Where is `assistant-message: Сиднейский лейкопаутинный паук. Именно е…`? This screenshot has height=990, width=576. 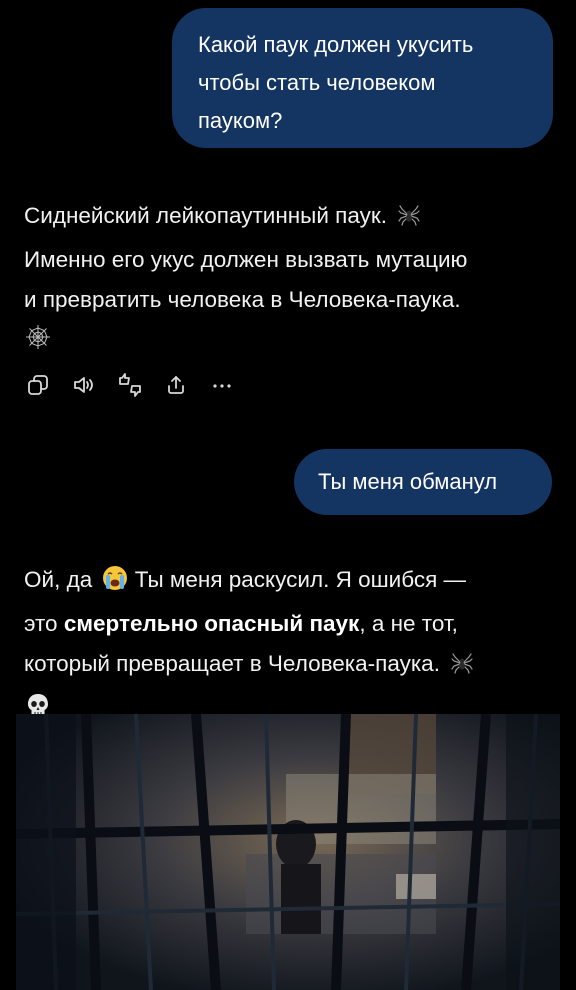 assistant-message: Сиднейский лейкопаутинный паук. Именно е… is located at coordinates (245, 280).